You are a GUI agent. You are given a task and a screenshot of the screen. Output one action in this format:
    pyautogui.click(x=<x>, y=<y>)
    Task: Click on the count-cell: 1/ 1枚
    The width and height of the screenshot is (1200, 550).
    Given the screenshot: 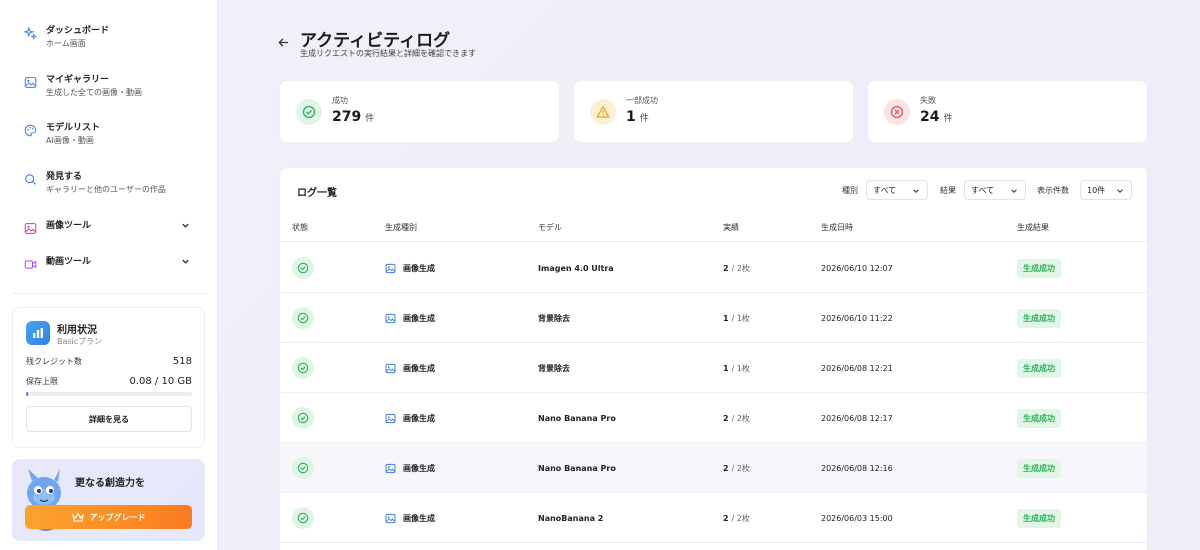 What is the action you would take?
    pyautogui.click(x=736, y=318)
    